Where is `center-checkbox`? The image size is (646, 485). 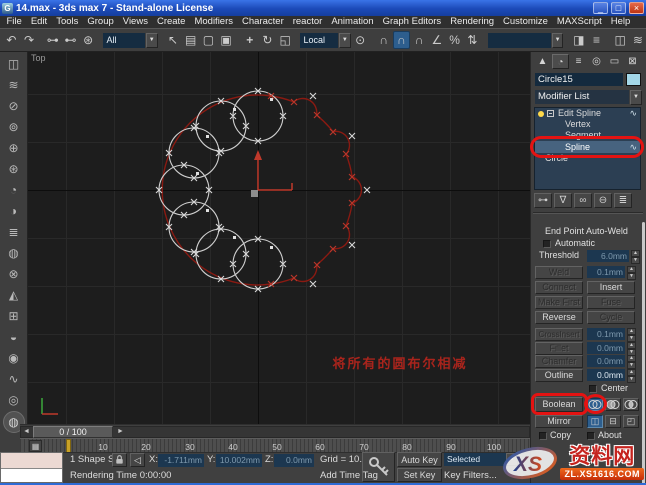 center-checkbox is located at coordinates (593, 389).